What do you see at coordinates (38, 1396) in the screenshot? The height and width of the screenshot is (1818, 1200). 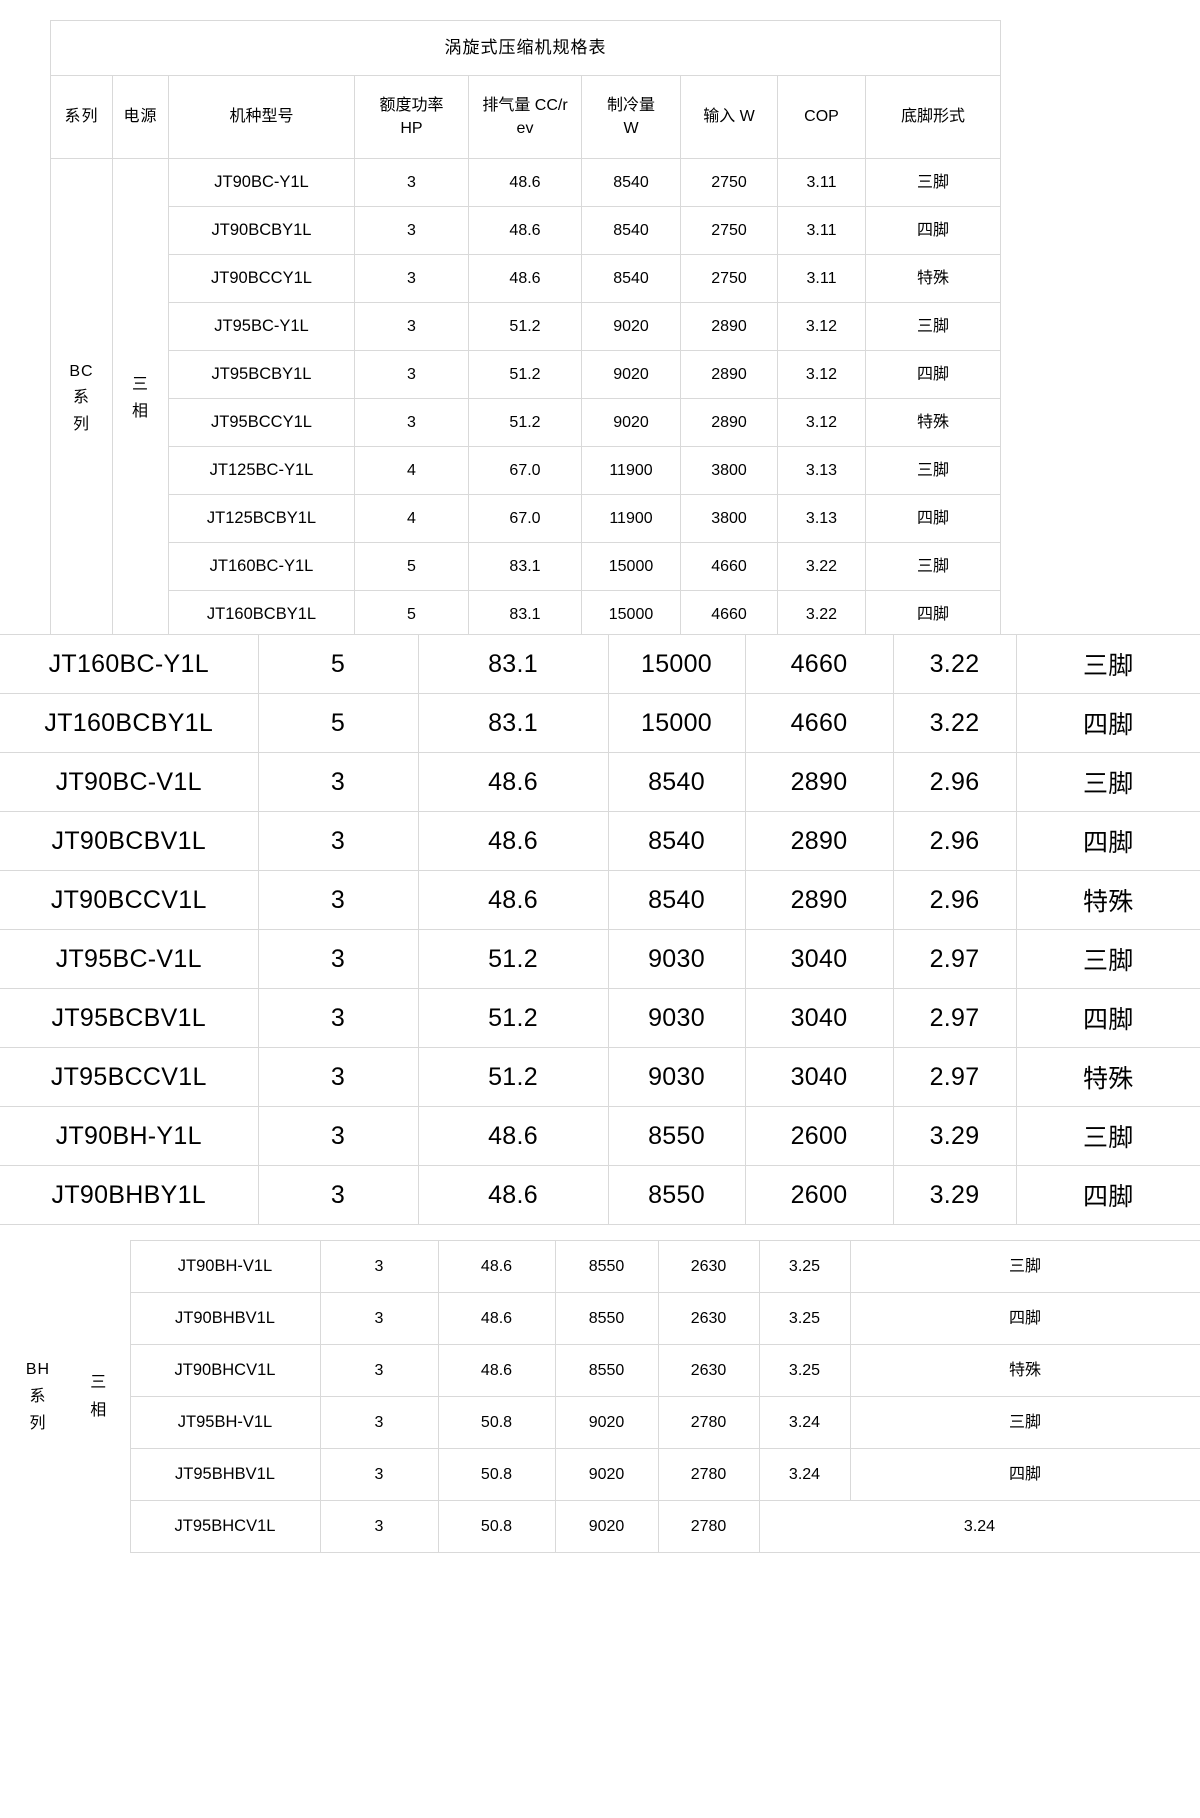 I see `series-cell: BH 系列` at bounding box center [38, 1396].